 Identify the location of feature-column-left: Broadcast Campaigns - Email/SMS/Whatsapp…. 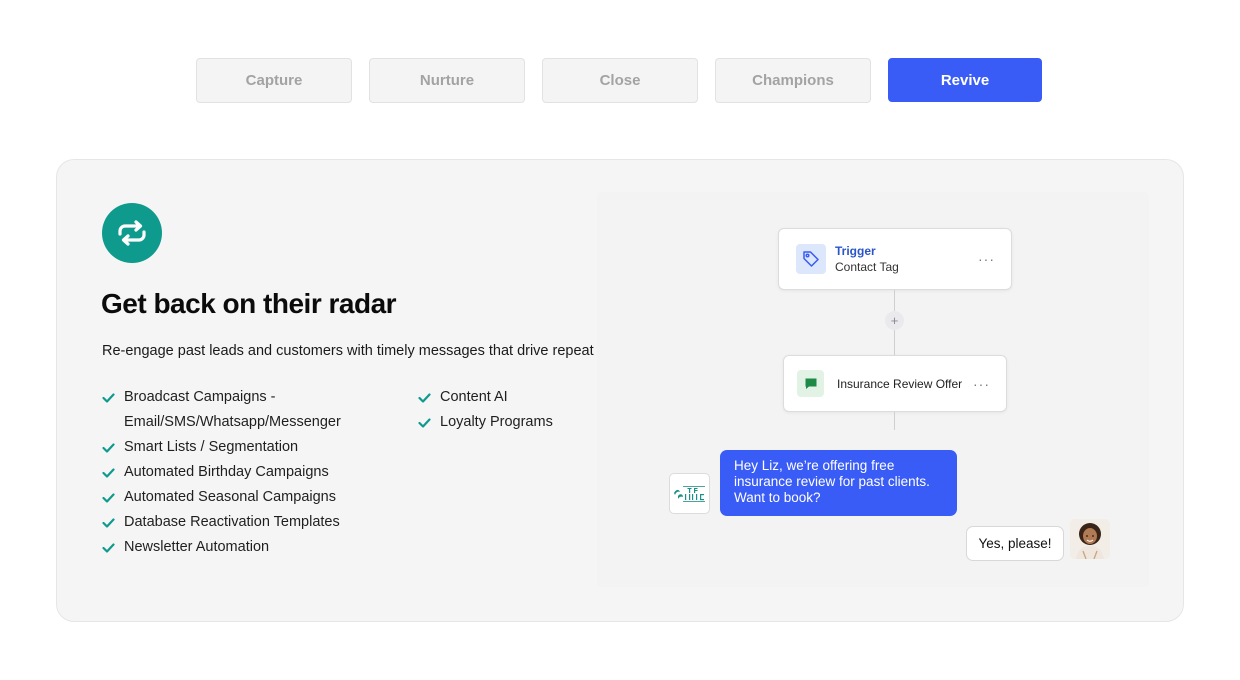
(260, 472).